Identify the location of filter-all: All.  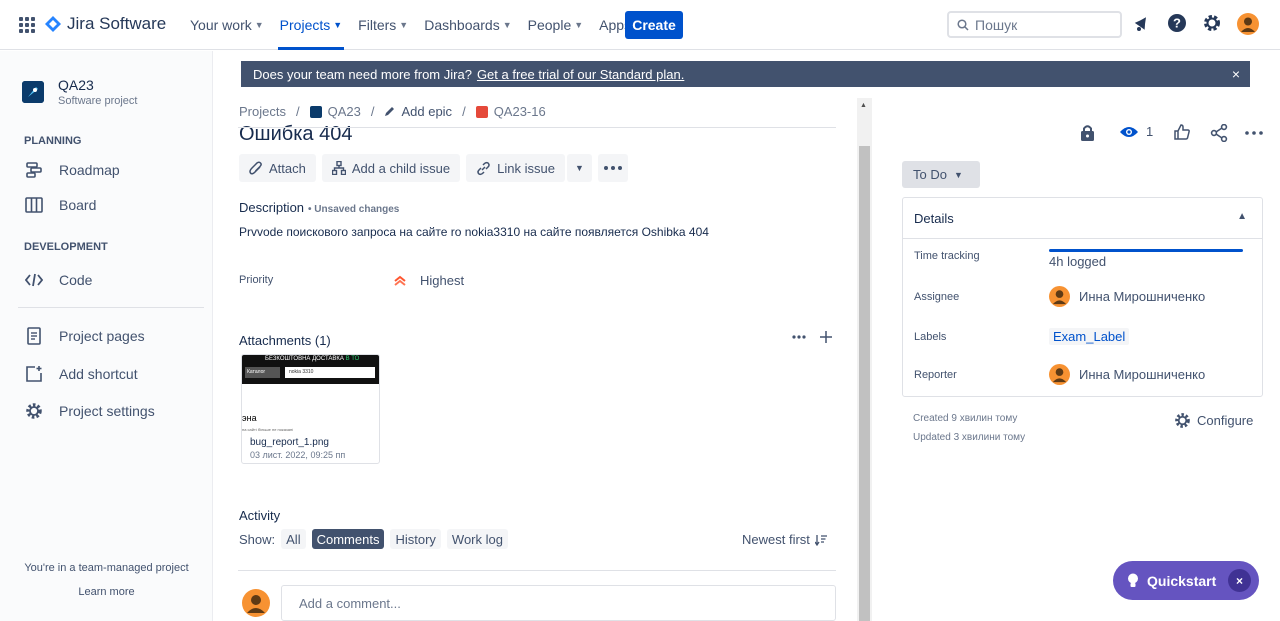
(293, 539).